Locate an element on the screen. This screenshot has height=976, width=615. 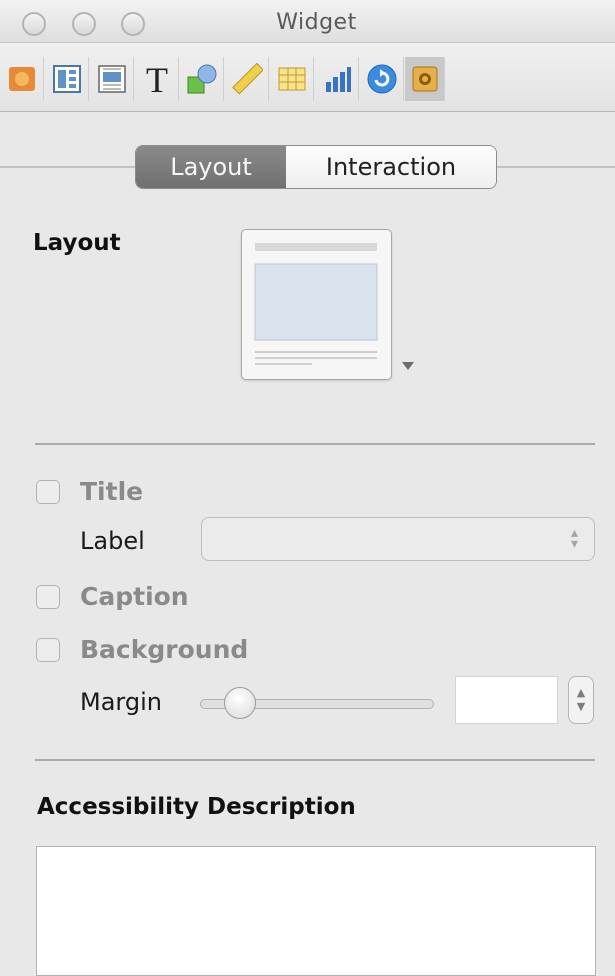
title-option: Title is located at coordinates (89, 491).